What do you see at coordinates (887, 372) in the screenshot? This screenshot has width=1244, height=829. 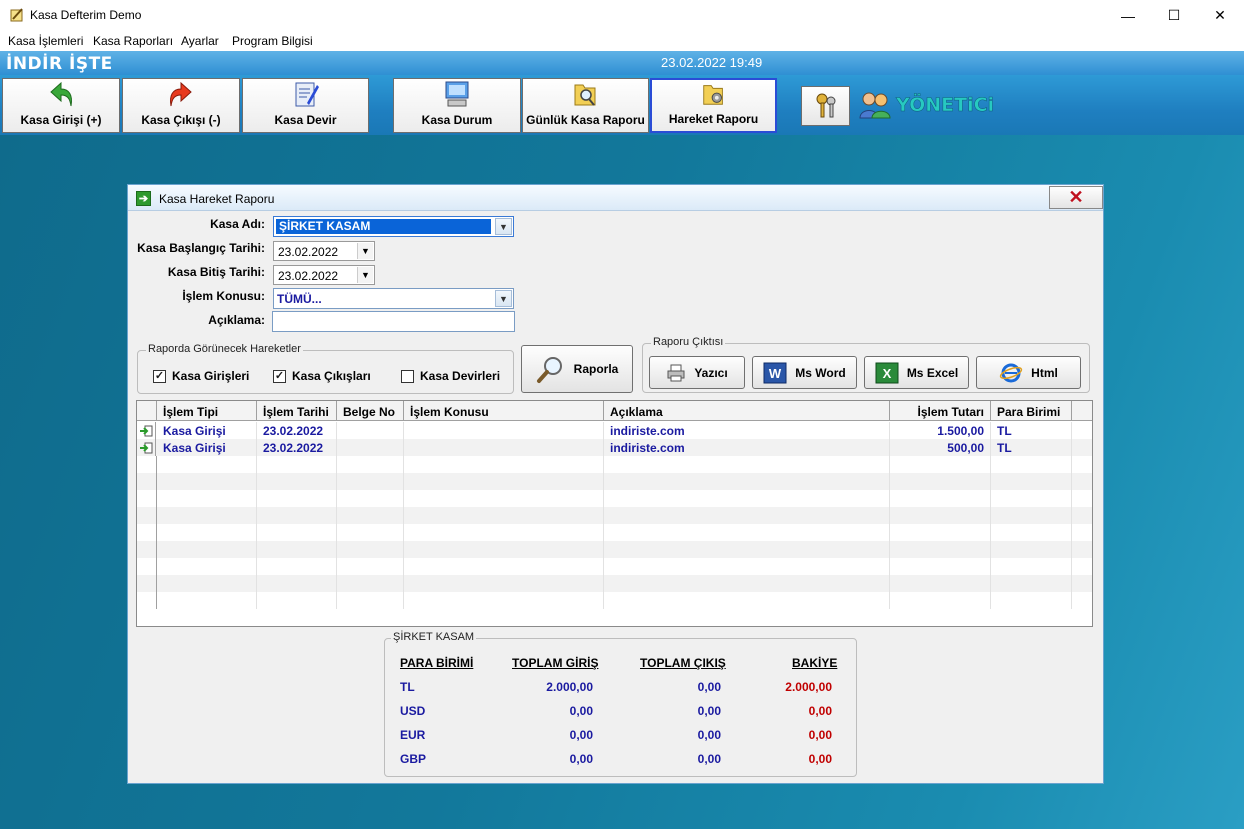 I see `excel-icon: X` at bounding box center [887, 372].